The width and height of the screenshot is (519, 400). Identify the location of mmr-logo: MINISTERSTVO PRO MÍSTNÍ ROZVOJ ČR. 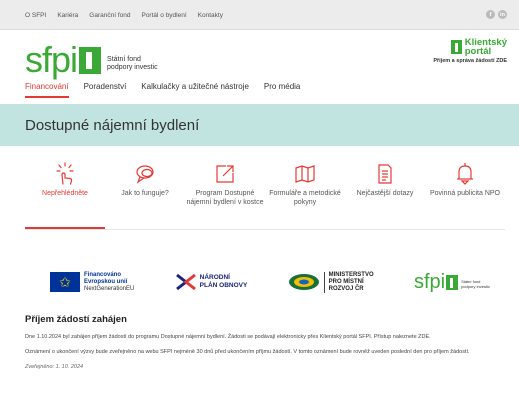
(331, 282).